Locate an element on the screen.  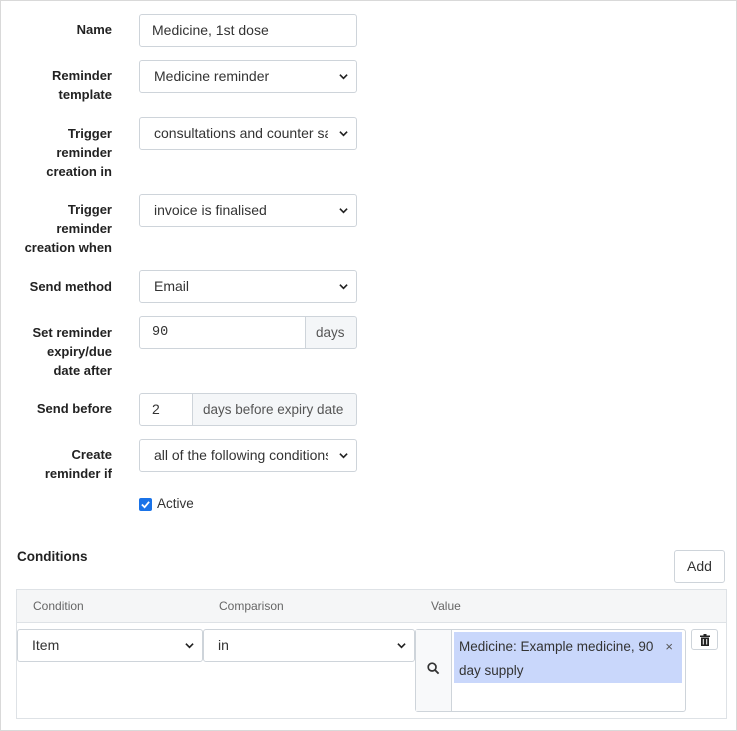
send-before-label: Send before is located at coordinates (74, 408).